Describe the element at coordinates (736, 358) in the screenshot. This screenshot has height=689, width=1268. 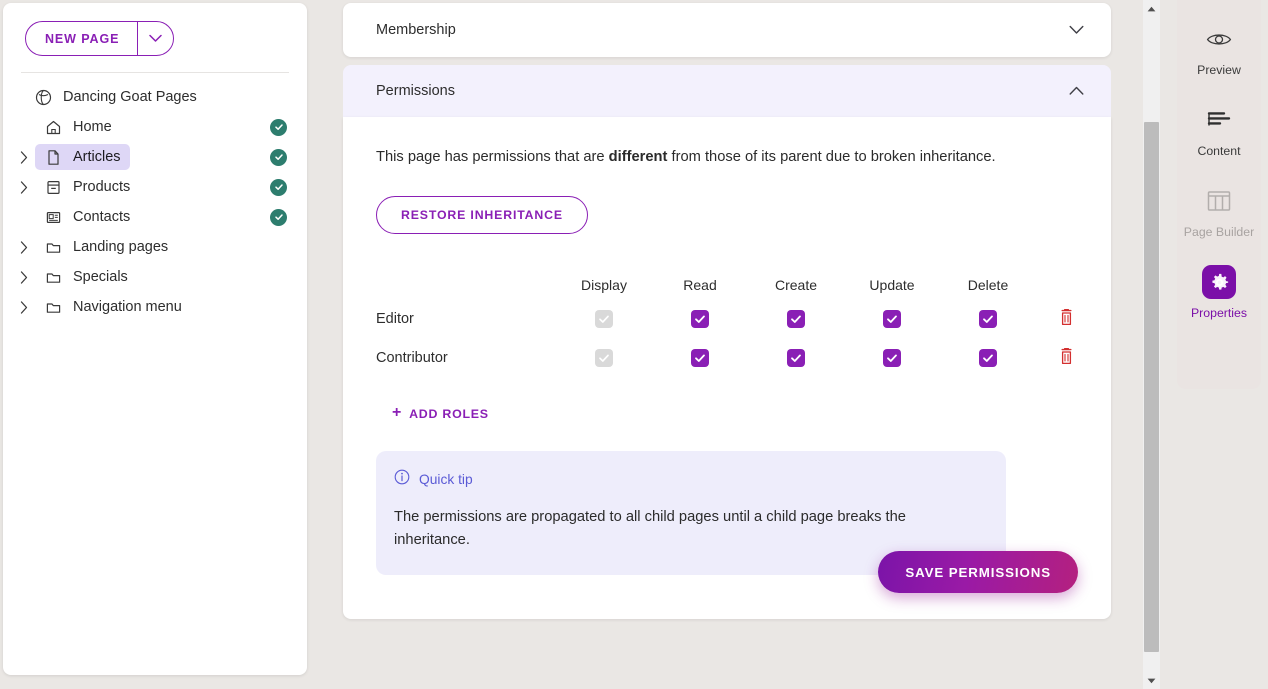
I see `table-row: Contributor` at that location.